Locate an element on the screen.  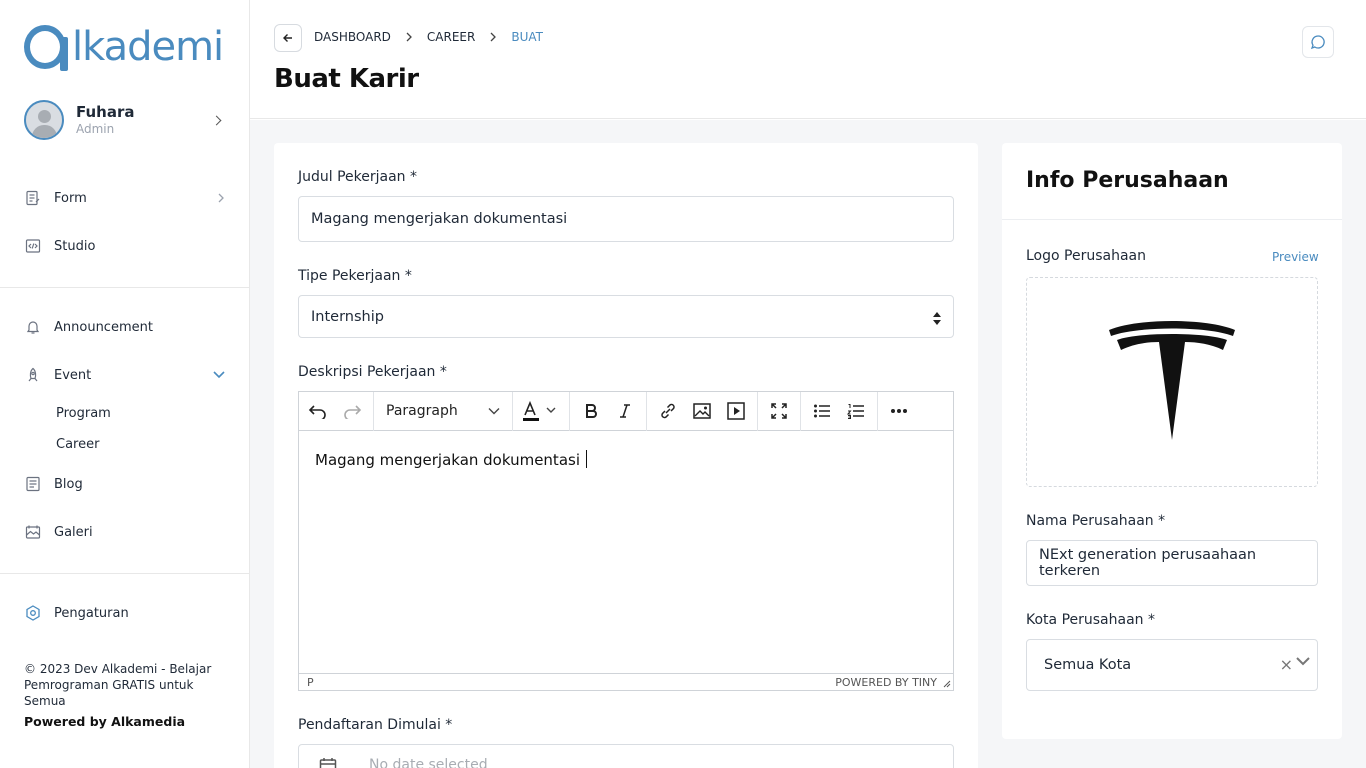
sidebar-item-label: Blog is located at coordinates (68, 484).